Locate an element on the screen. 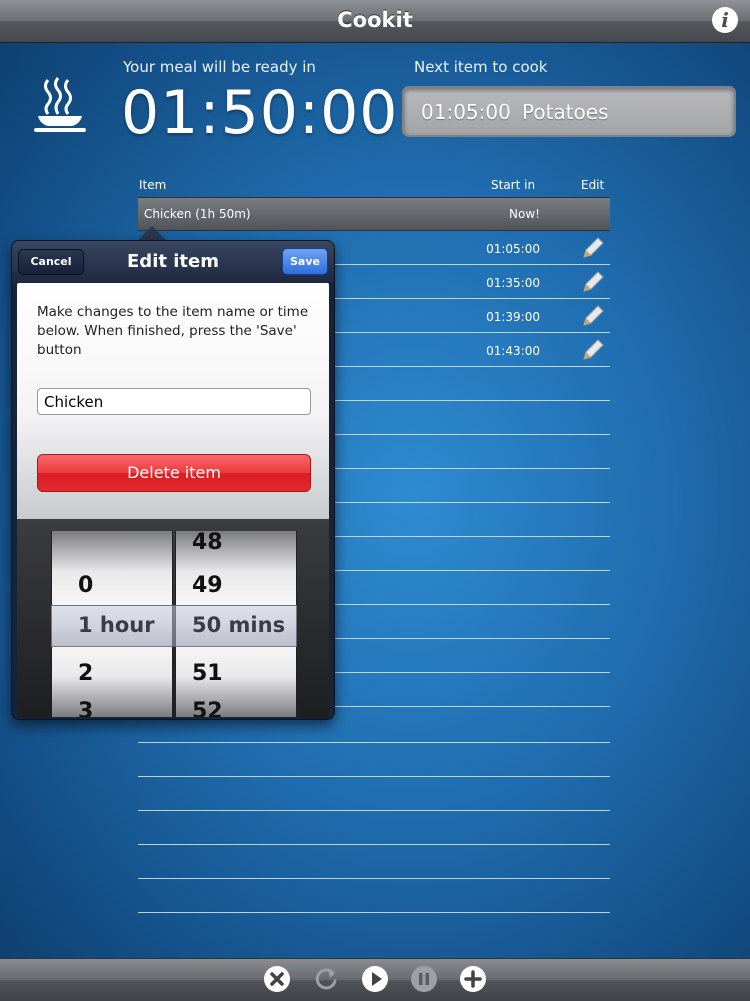 This screenshot has width=750, height=1001. next-item-name: Potatoes is located at coordinates (565, 112).